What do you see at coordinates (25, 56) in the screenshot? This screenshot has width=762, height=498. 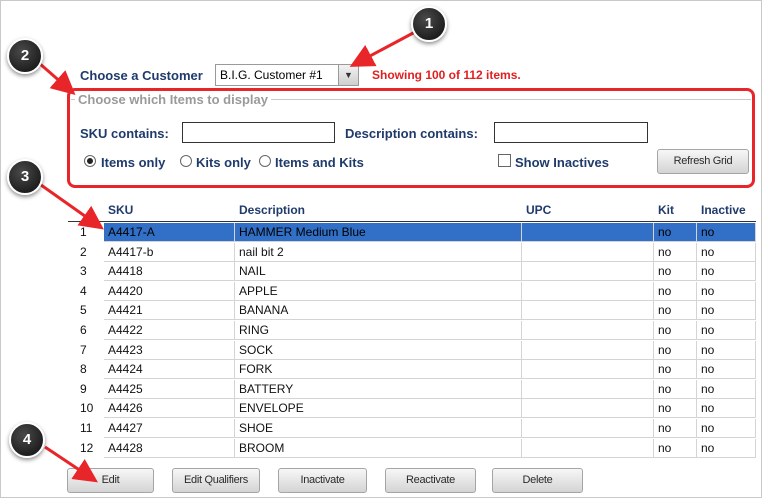 I see `callout-badge-2: 2` at bounding box center [25, 56].